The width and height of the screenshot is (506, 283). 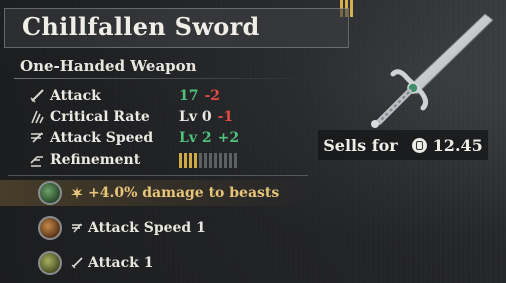 What do you see at coordinates (403, 145) in the screenshot?
I see `sell-price-box: Sells for 12.45` at bounding box center [403, 145].